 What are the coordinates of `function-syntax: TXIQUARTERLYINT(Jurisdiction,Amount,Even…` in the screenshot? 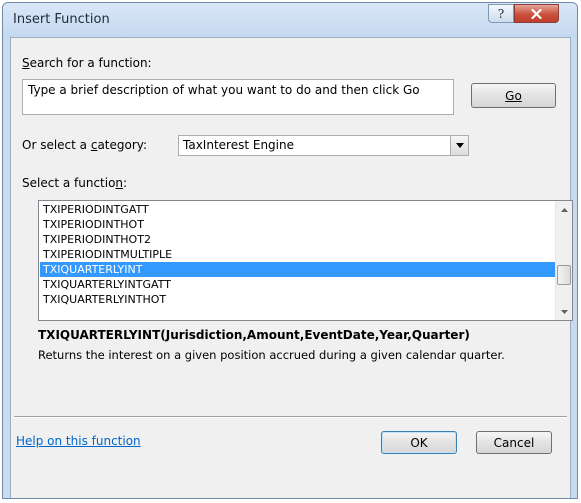 It's located at (254, 335).